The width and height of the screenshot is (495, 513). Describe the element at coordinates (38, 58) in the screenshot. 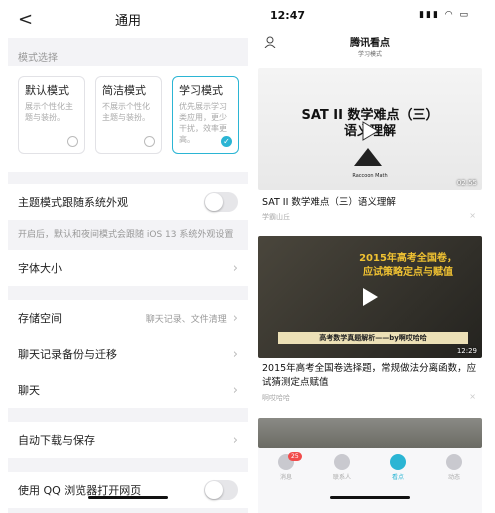

I see `mode-section-label: 模式选择` at that location.